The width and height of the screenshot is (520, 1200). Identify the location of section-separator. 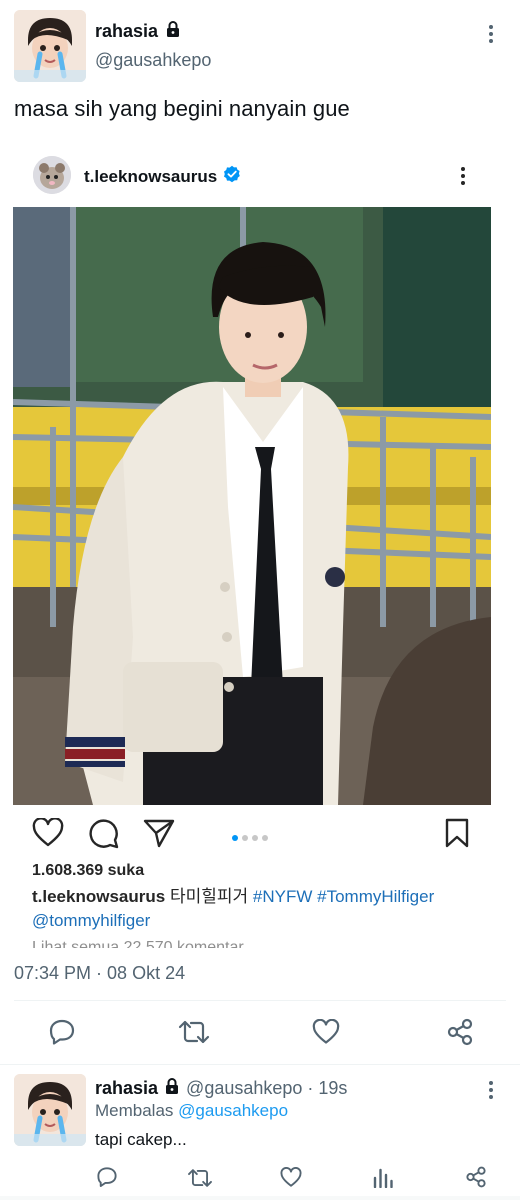
(260, 1064).